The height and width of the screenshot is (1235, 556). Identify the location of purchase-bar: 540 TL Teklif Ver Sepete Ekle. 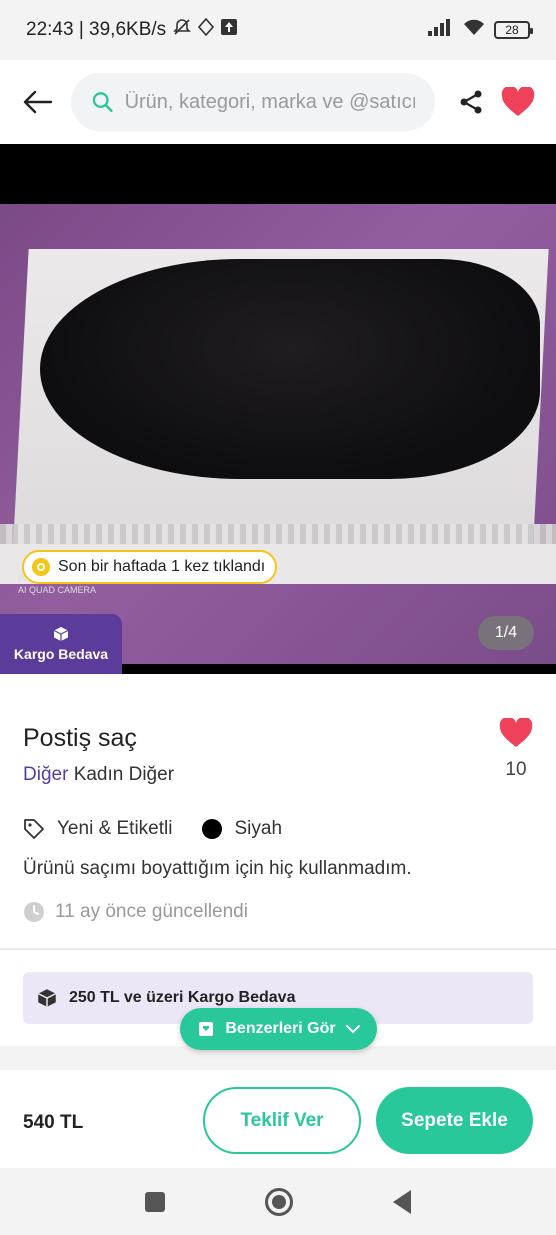
(278, 1120).